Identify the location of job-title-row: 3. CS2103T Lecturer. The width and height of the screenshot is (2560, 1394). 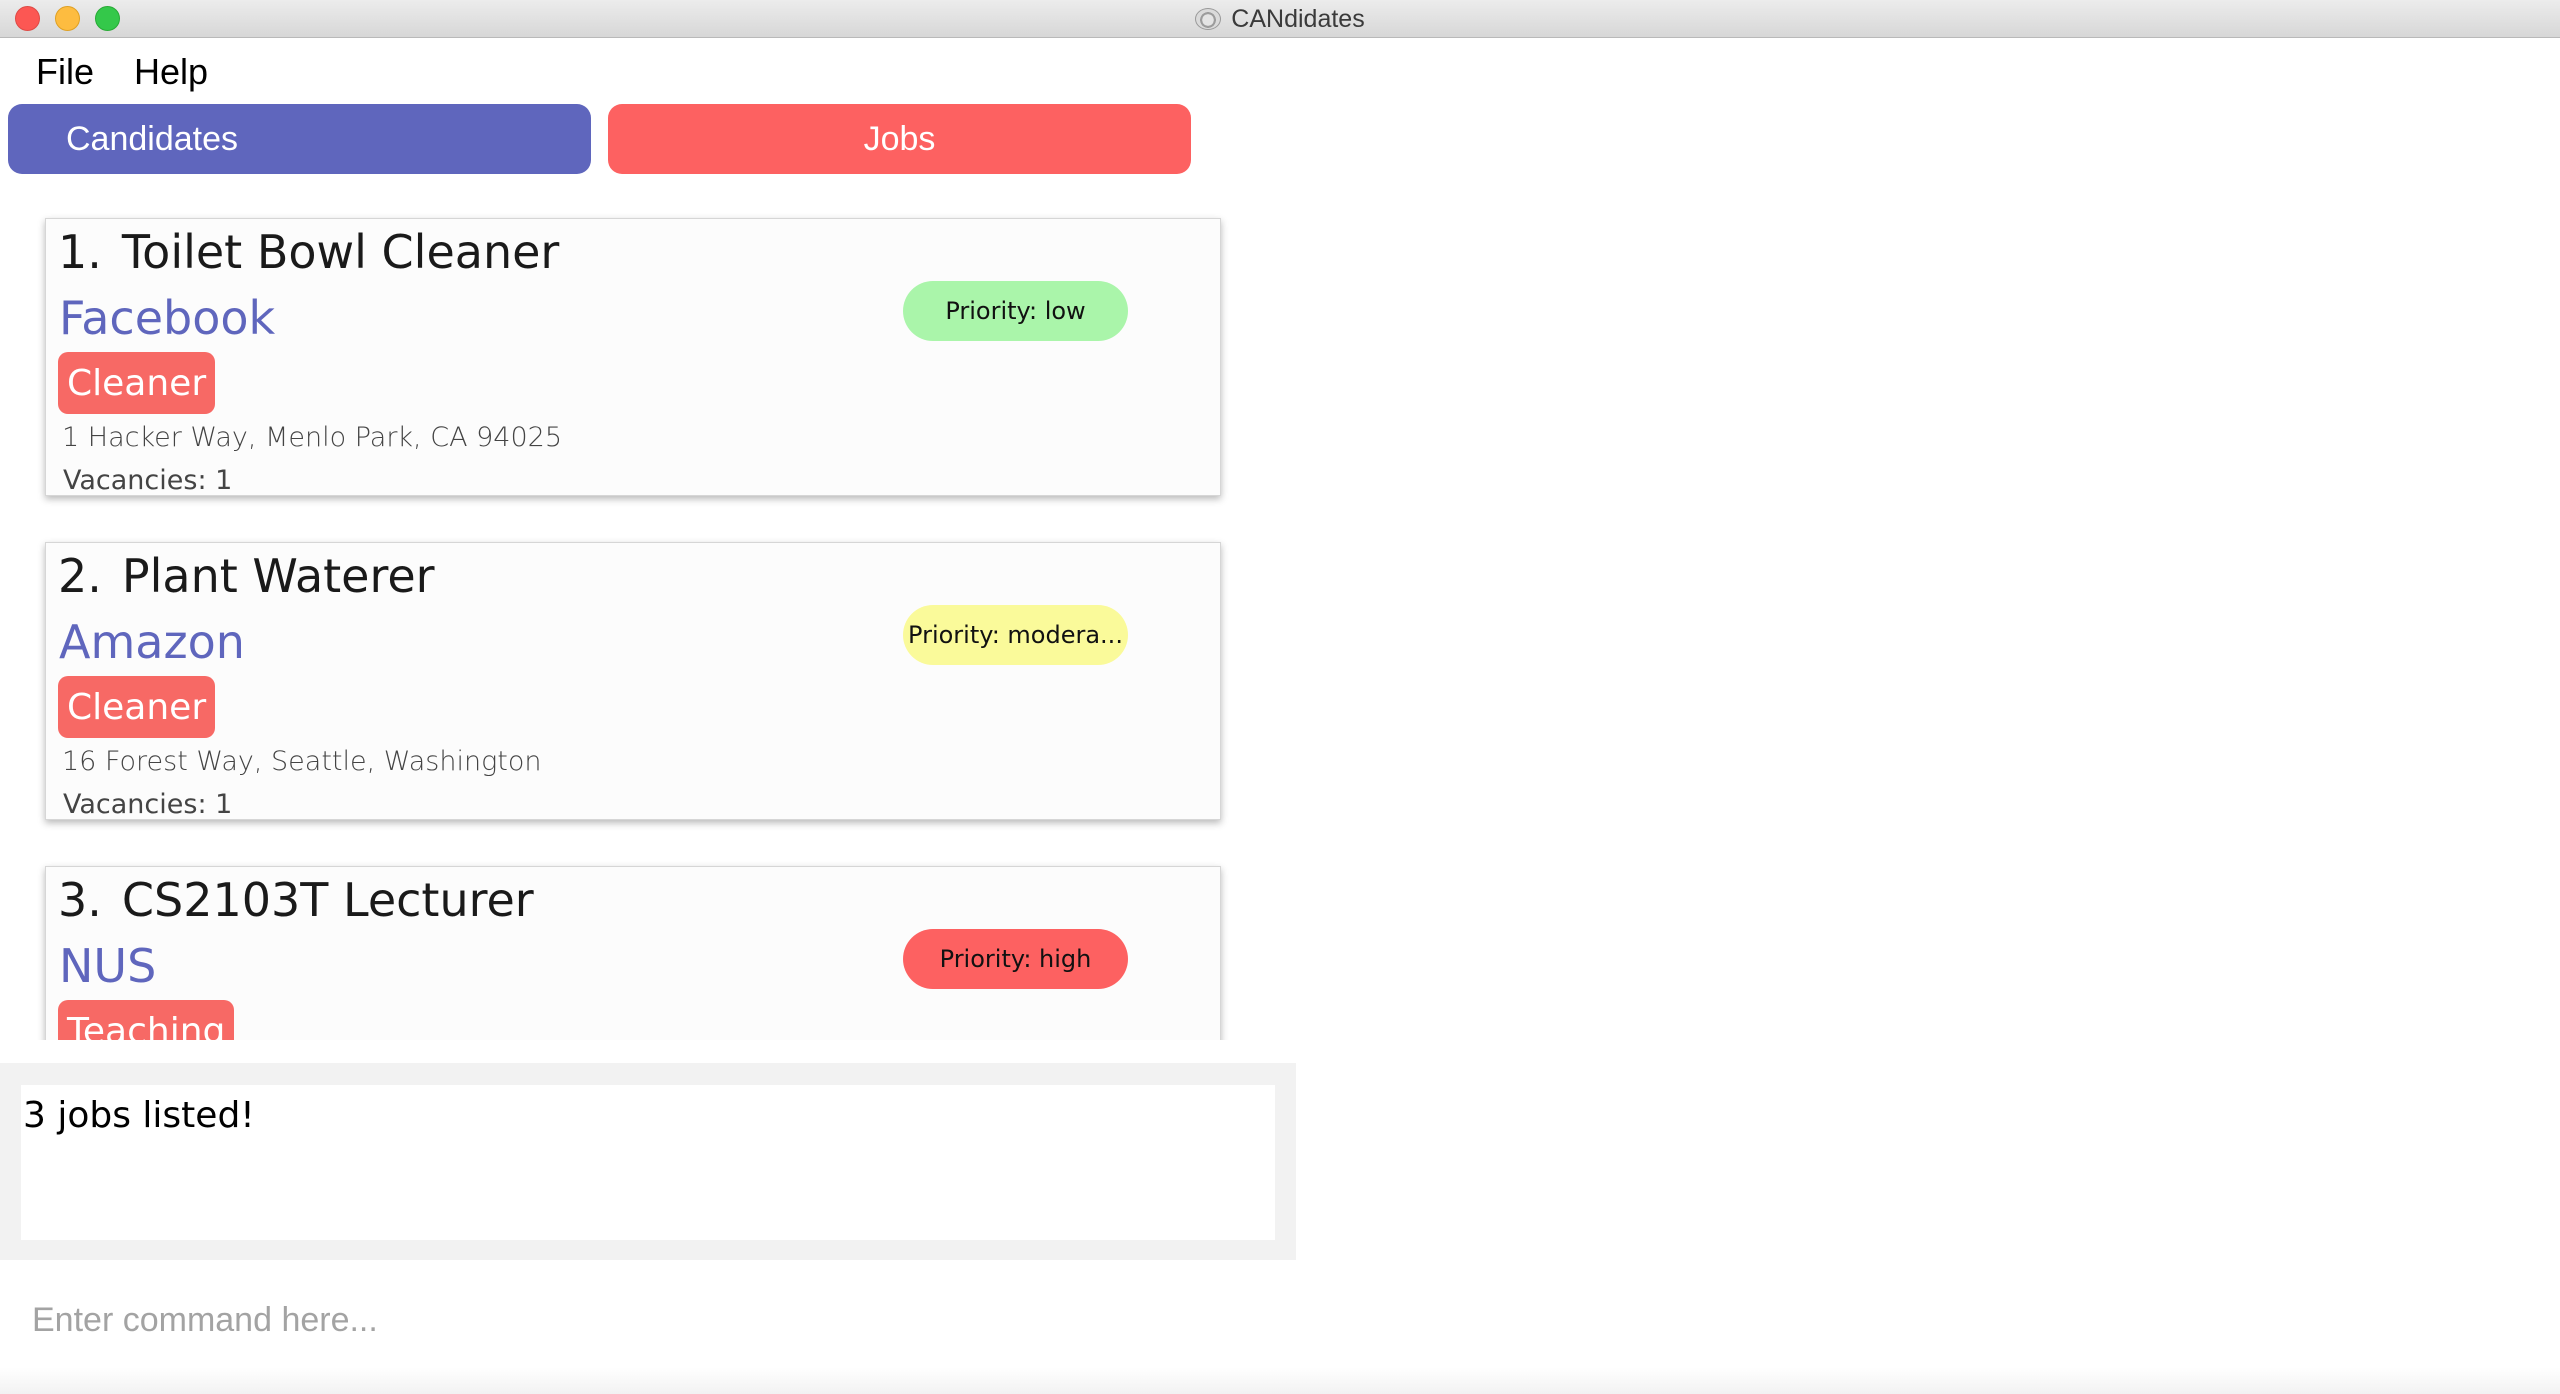
(296, 900).